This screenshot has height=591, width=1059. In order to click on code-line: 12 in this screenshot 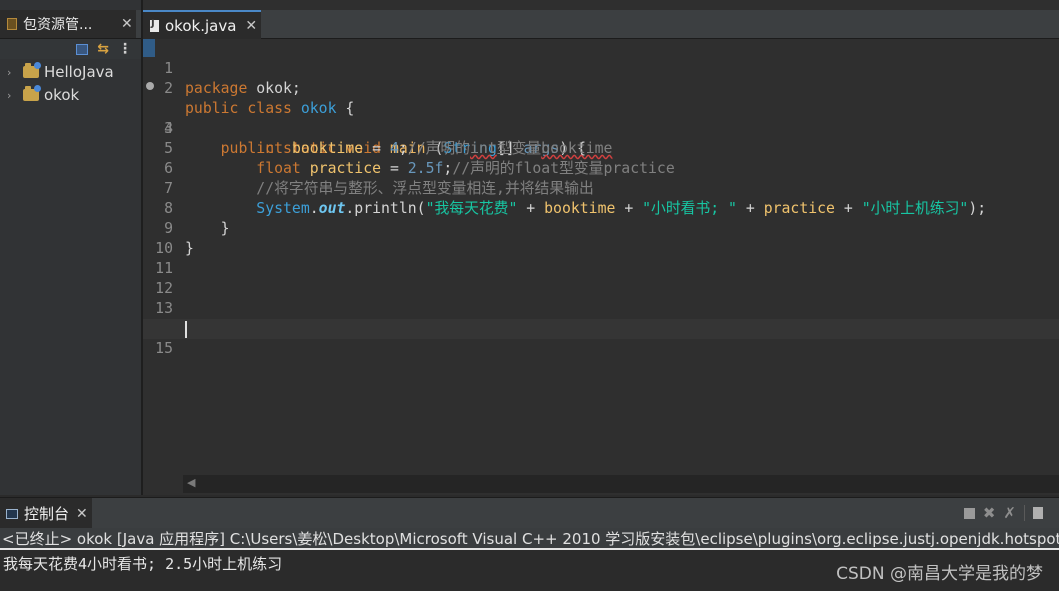, I will do `click(601, 278)`.